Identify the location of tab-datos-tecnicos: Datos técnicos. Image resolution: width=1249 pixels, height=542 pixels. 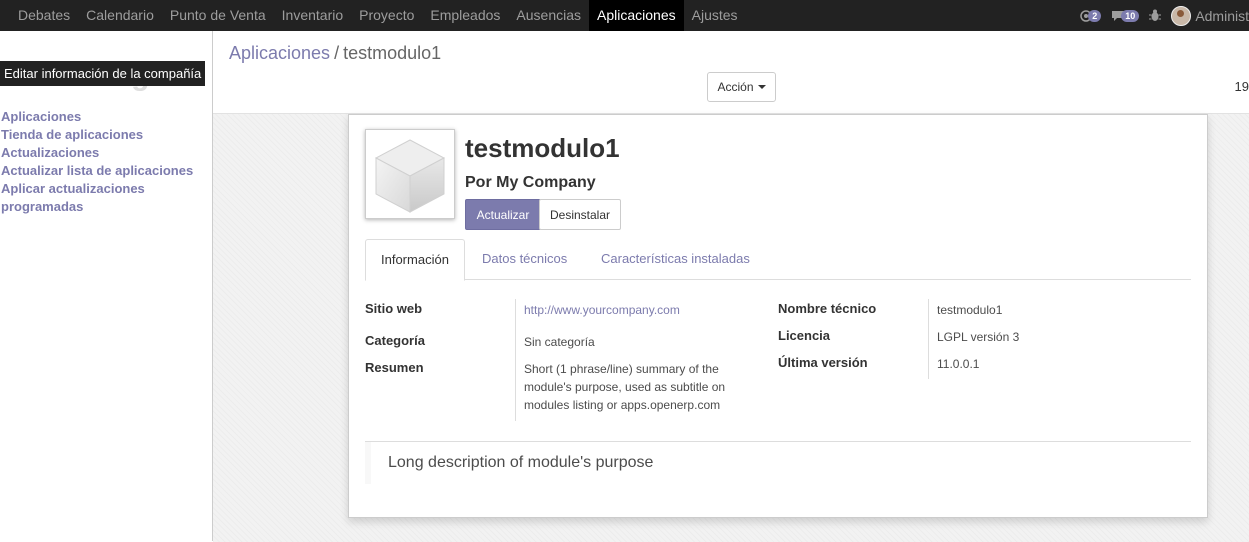
(524, 259).